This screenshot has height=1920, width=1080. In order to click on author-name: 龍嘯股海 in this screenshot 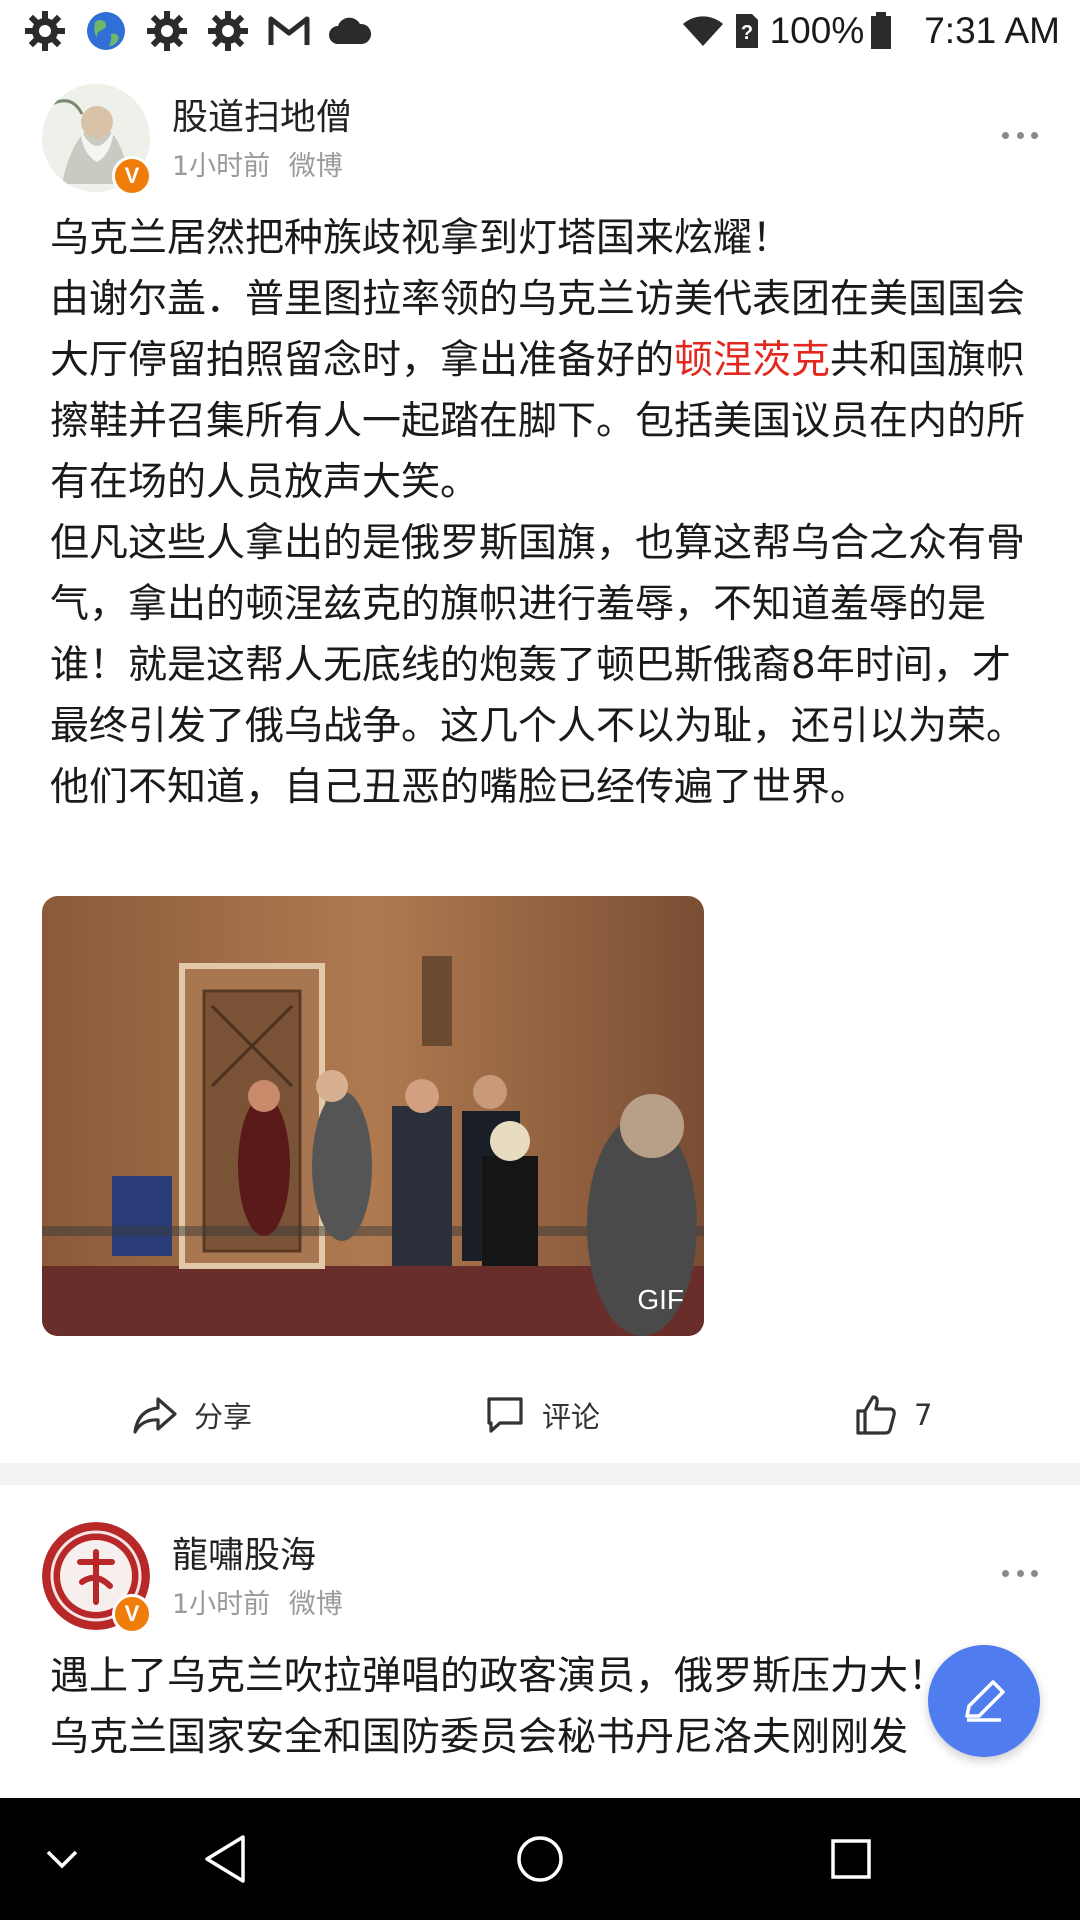, I will do `click(244, 1552)`.